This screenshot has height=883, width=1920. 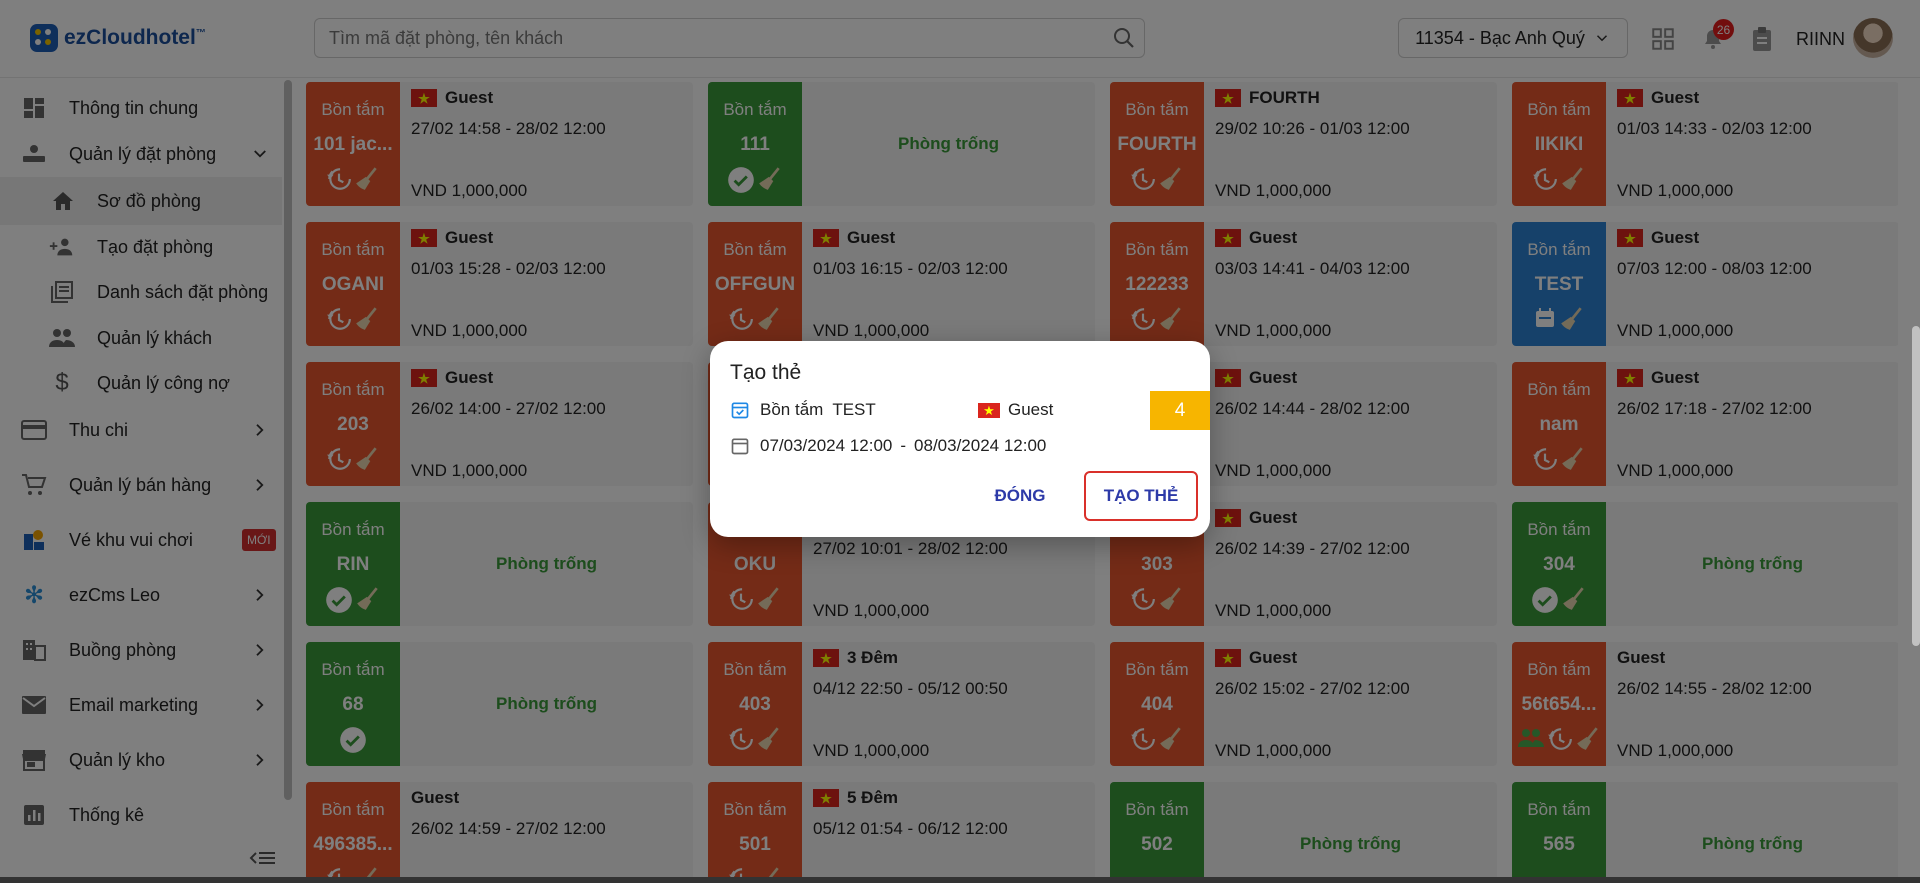 I want to click on dialog-room-name: TEST, so click(x=854, y=409).